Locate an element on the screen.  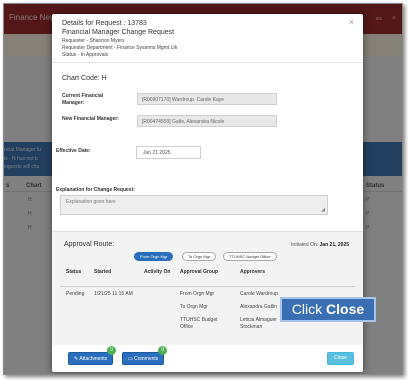
route-row-group: From Orgn Mgr is located at coordinates (197, 294).